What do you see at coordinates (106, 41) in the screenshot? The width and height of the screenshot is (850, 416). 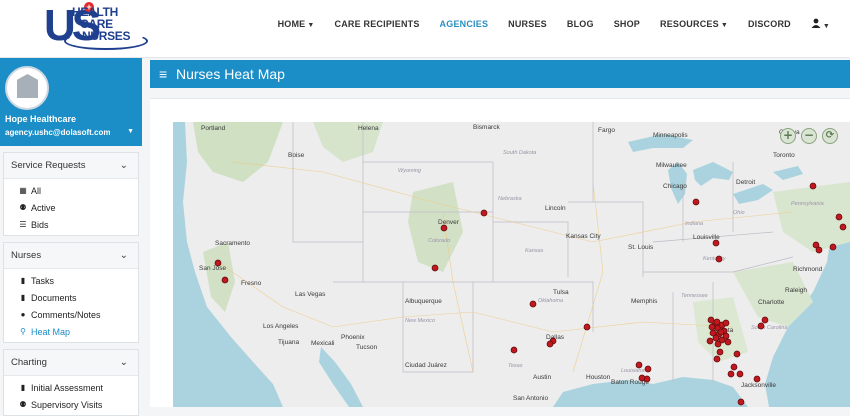 I see `logo-swoosh` at bounding box center [106, 41].